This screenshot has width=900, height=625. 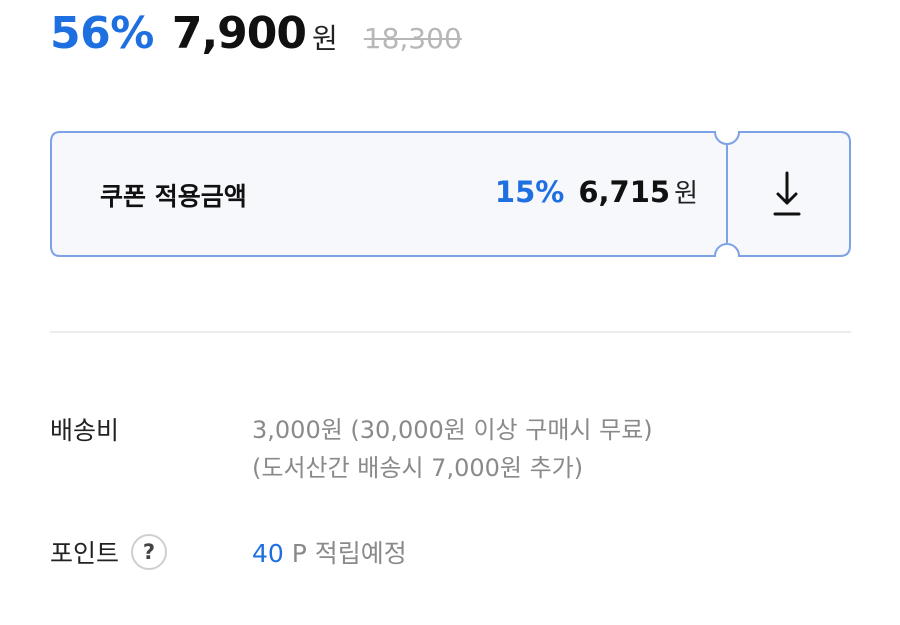 I want to click on download-arrow-icon, so click(x=787, y=193).